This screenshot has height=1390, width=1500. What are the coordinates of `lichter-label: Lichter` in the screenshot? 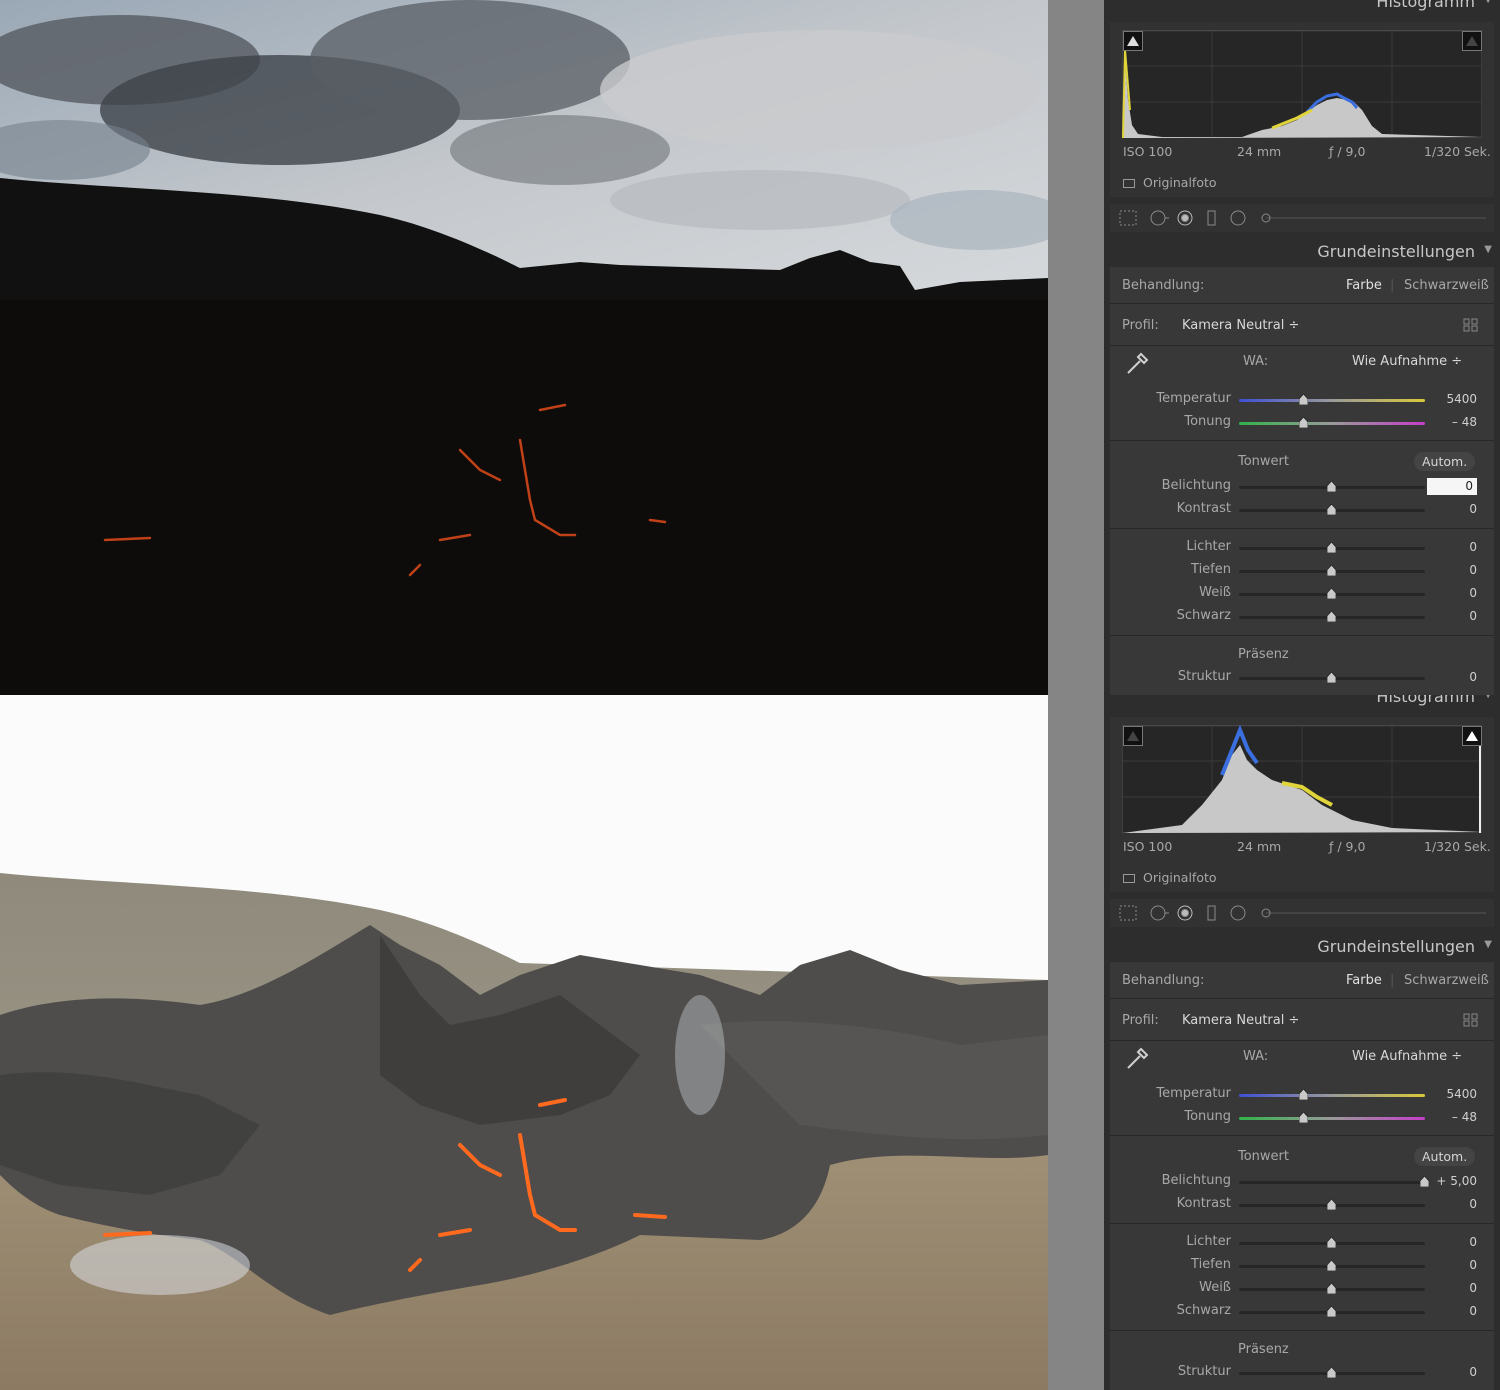 It's located at (1208, 1241).